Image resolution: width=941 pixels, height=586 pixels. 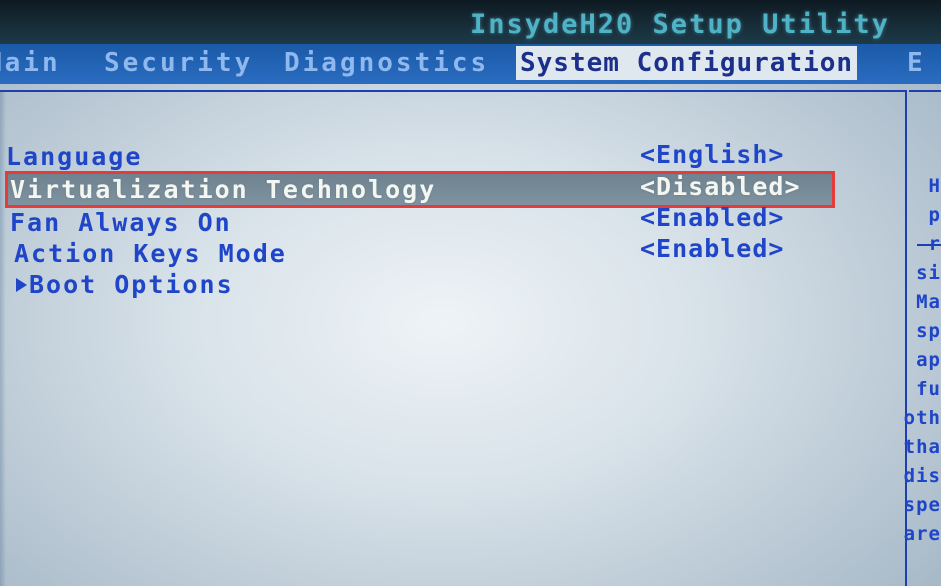 I want to click on setting-fan-value: <Enabled>, so click(x=712, y=217).